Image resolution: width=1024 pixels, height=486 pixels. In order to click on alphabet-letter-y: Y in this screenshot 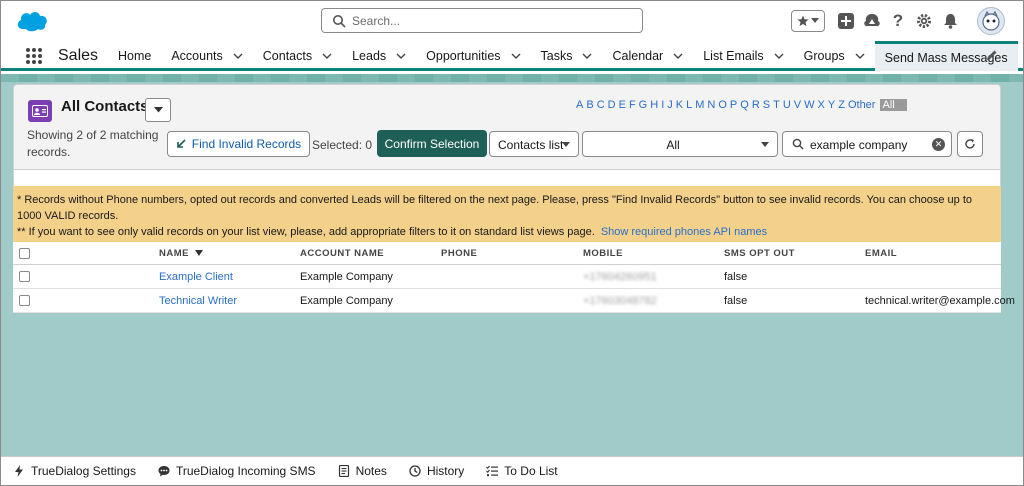, I will do `click(831, 105)`.